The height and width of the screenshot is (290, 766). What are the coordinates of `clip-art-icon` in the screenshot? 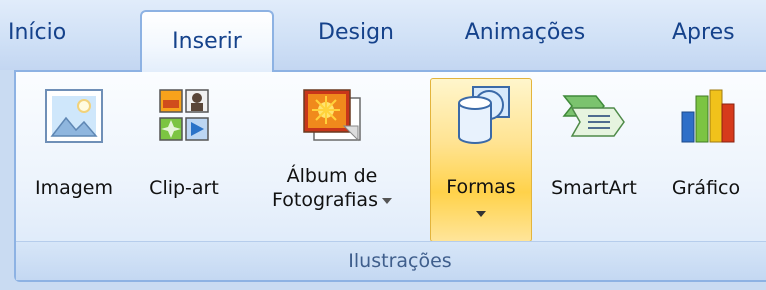 It's located at (184, 116).